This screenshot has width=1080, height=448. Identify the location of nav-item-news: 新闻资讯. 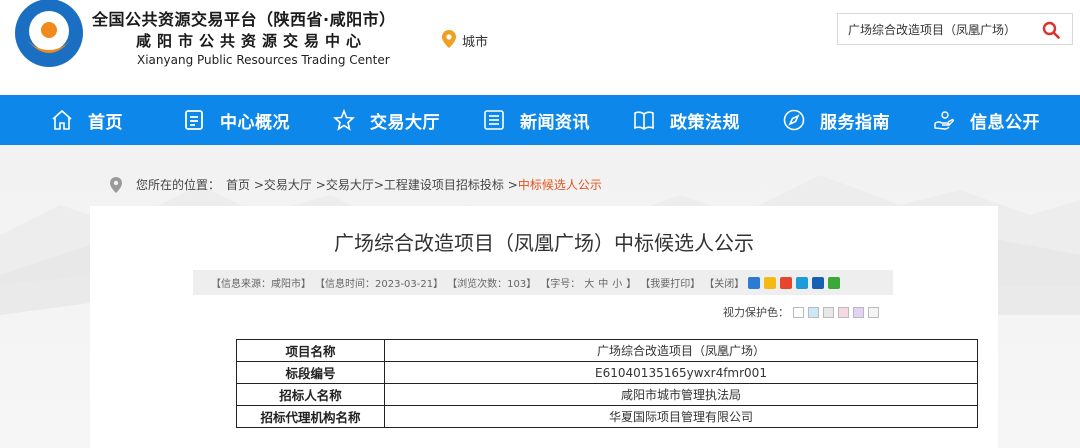
(536, 120).